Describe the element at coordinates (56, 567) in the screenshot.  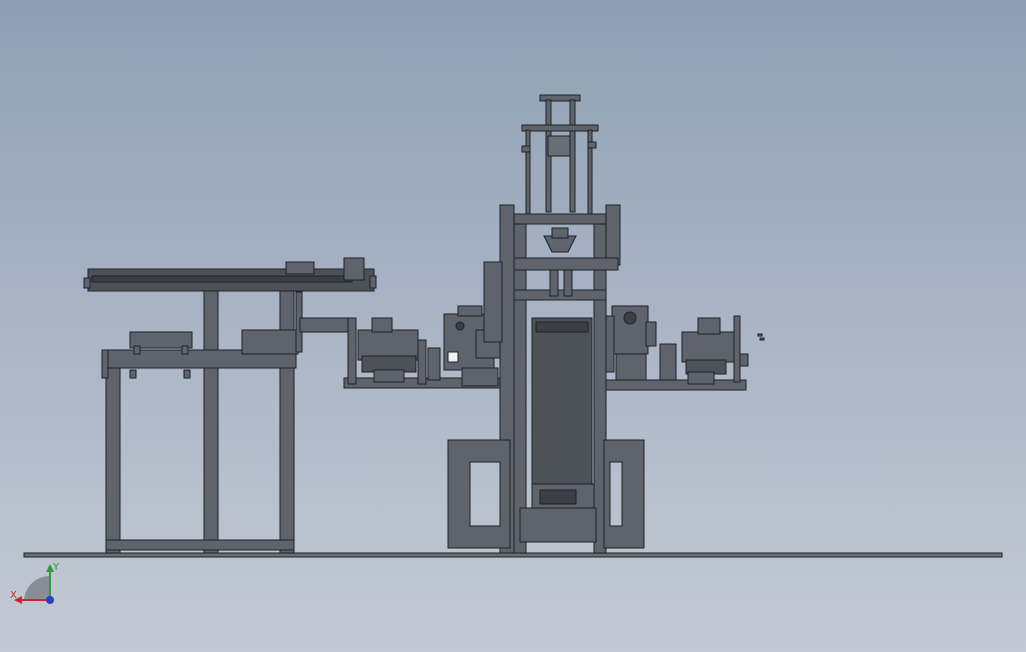
I see `y-axis-label: Y` at that location.